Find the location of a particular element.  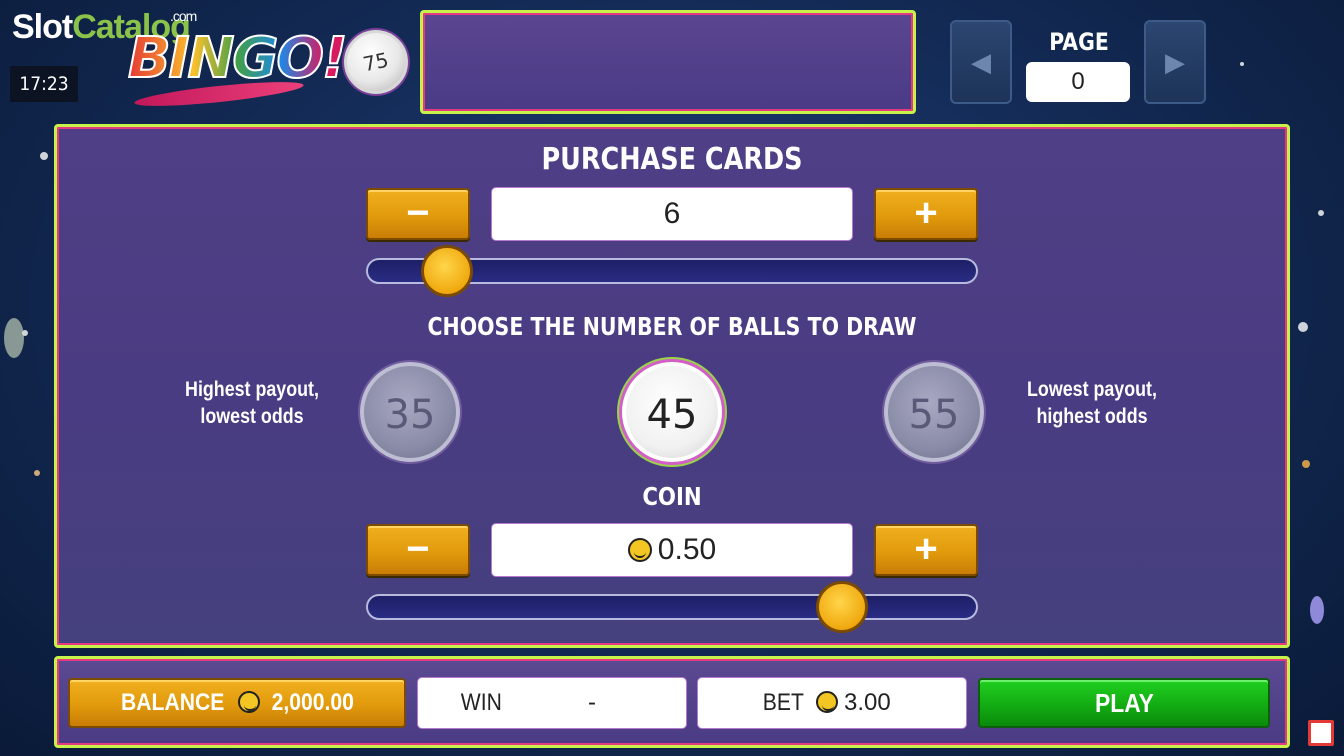

right-note-line-2: highest odds is located at coordinates (1092, 416).